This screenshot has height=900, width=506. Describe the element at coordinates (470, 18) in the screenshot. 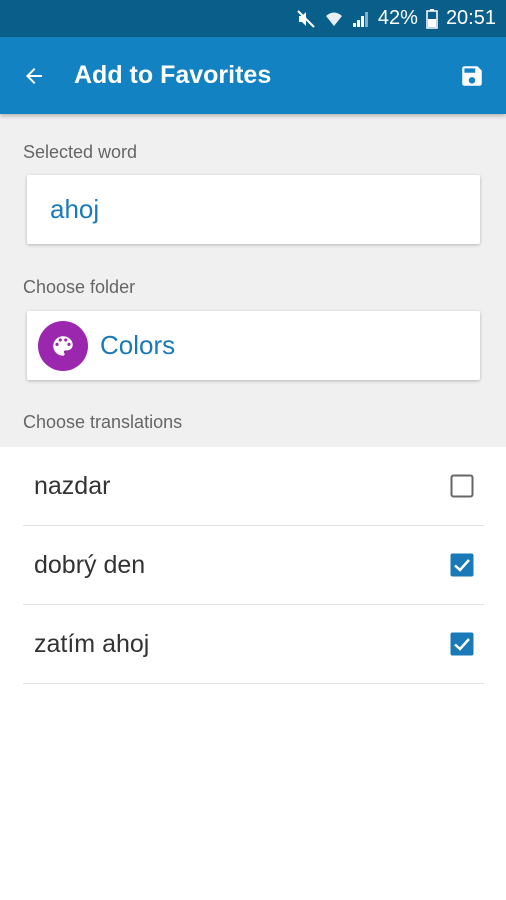

I see `clock: 20:51` at that location.